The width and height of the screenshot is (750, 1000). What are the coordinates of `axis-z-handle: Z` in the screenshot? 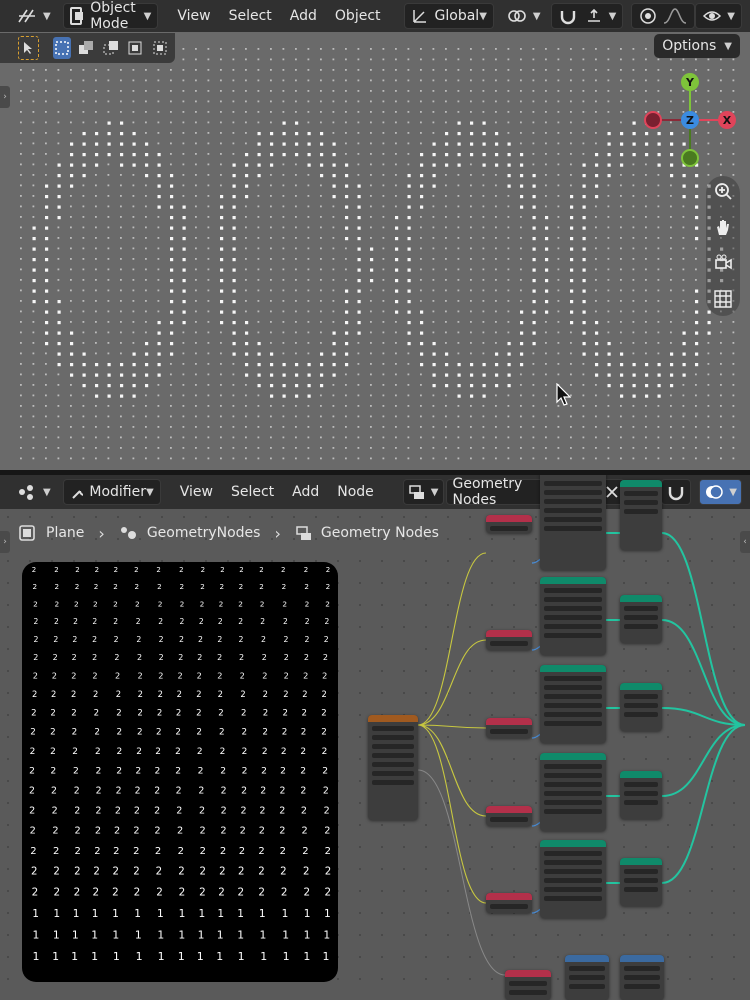 It's located at (690, 120).